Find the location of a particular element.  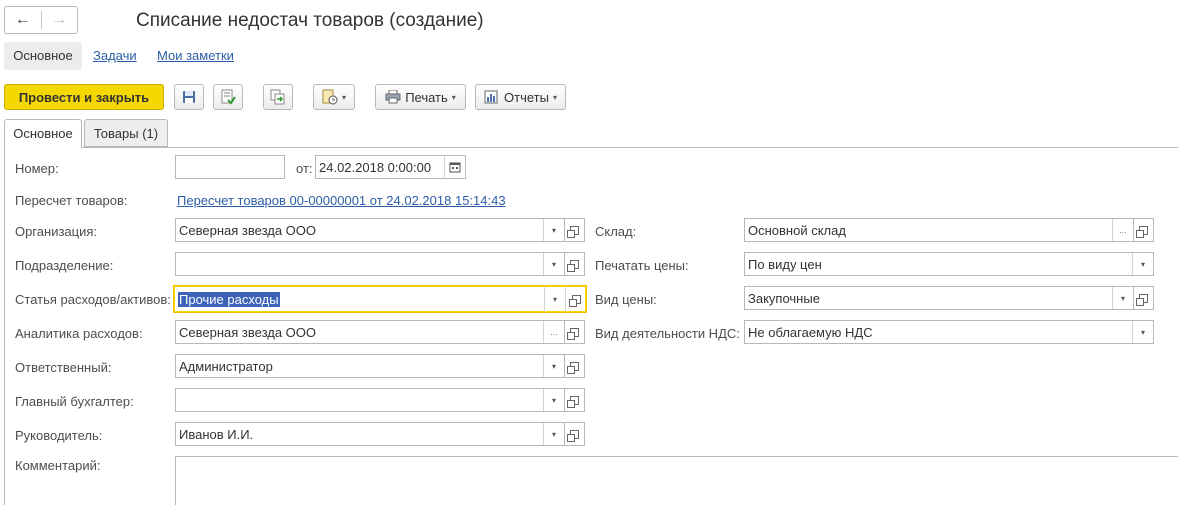

post-and-close-button: Провести и закрыть is located at coordinates (84, 97).